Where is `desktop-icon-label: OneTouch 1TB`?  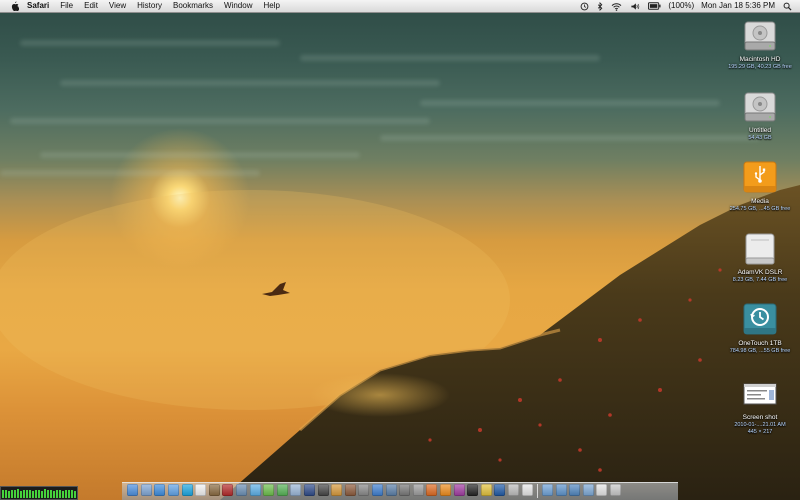 desktop-icon-label: OneTouch 1TB is located at coordinates (760, 343).